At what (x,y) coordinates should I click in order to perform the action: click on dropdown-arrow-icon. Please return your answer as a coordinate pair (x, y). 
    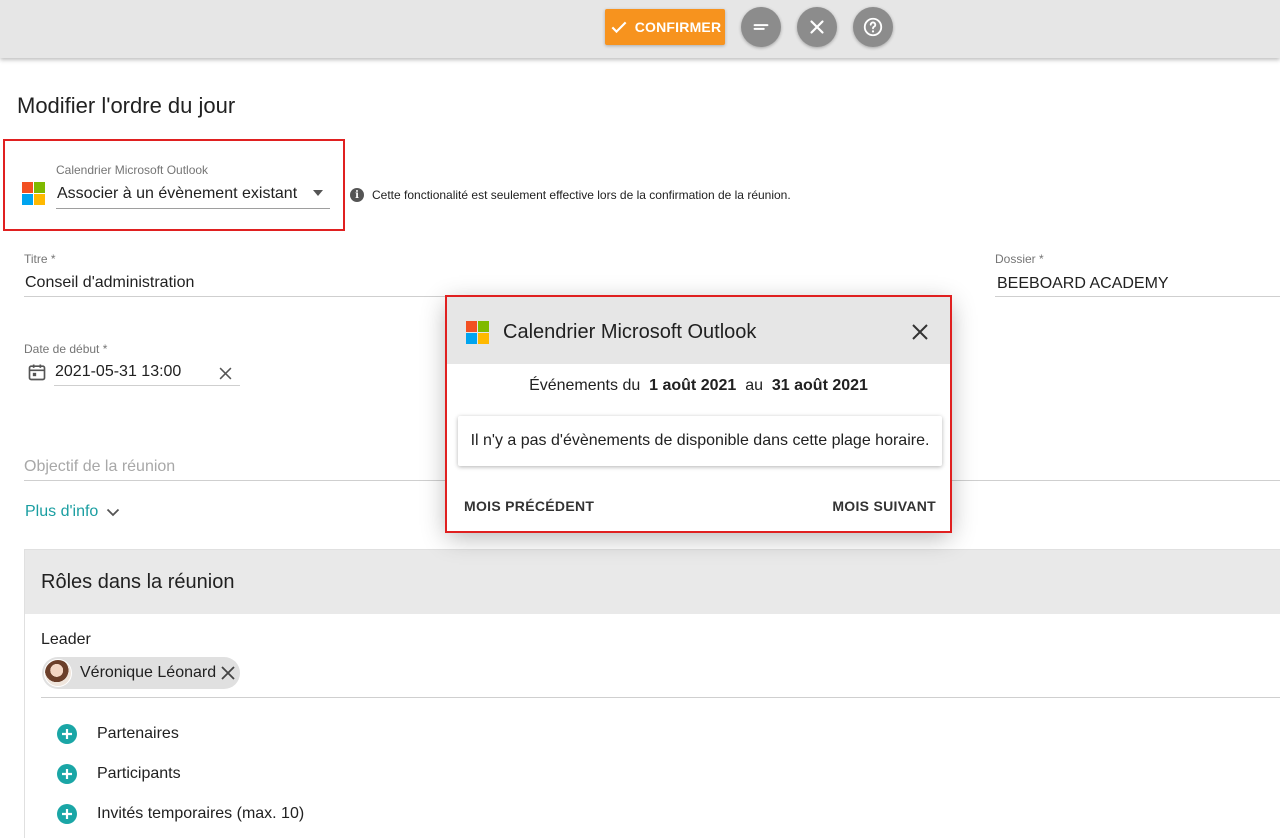
    Looking at the image, I should click on (318, 193).